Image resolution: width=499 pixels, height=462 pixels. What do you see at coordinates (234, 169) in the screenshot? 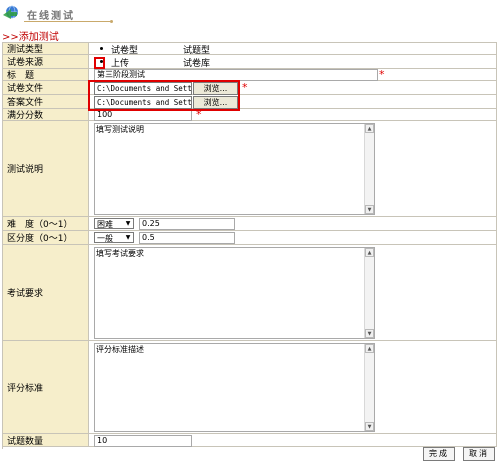
I see `description-textarea: 填写测试说明 ▲ ▼` at bounding box center [234, 169].